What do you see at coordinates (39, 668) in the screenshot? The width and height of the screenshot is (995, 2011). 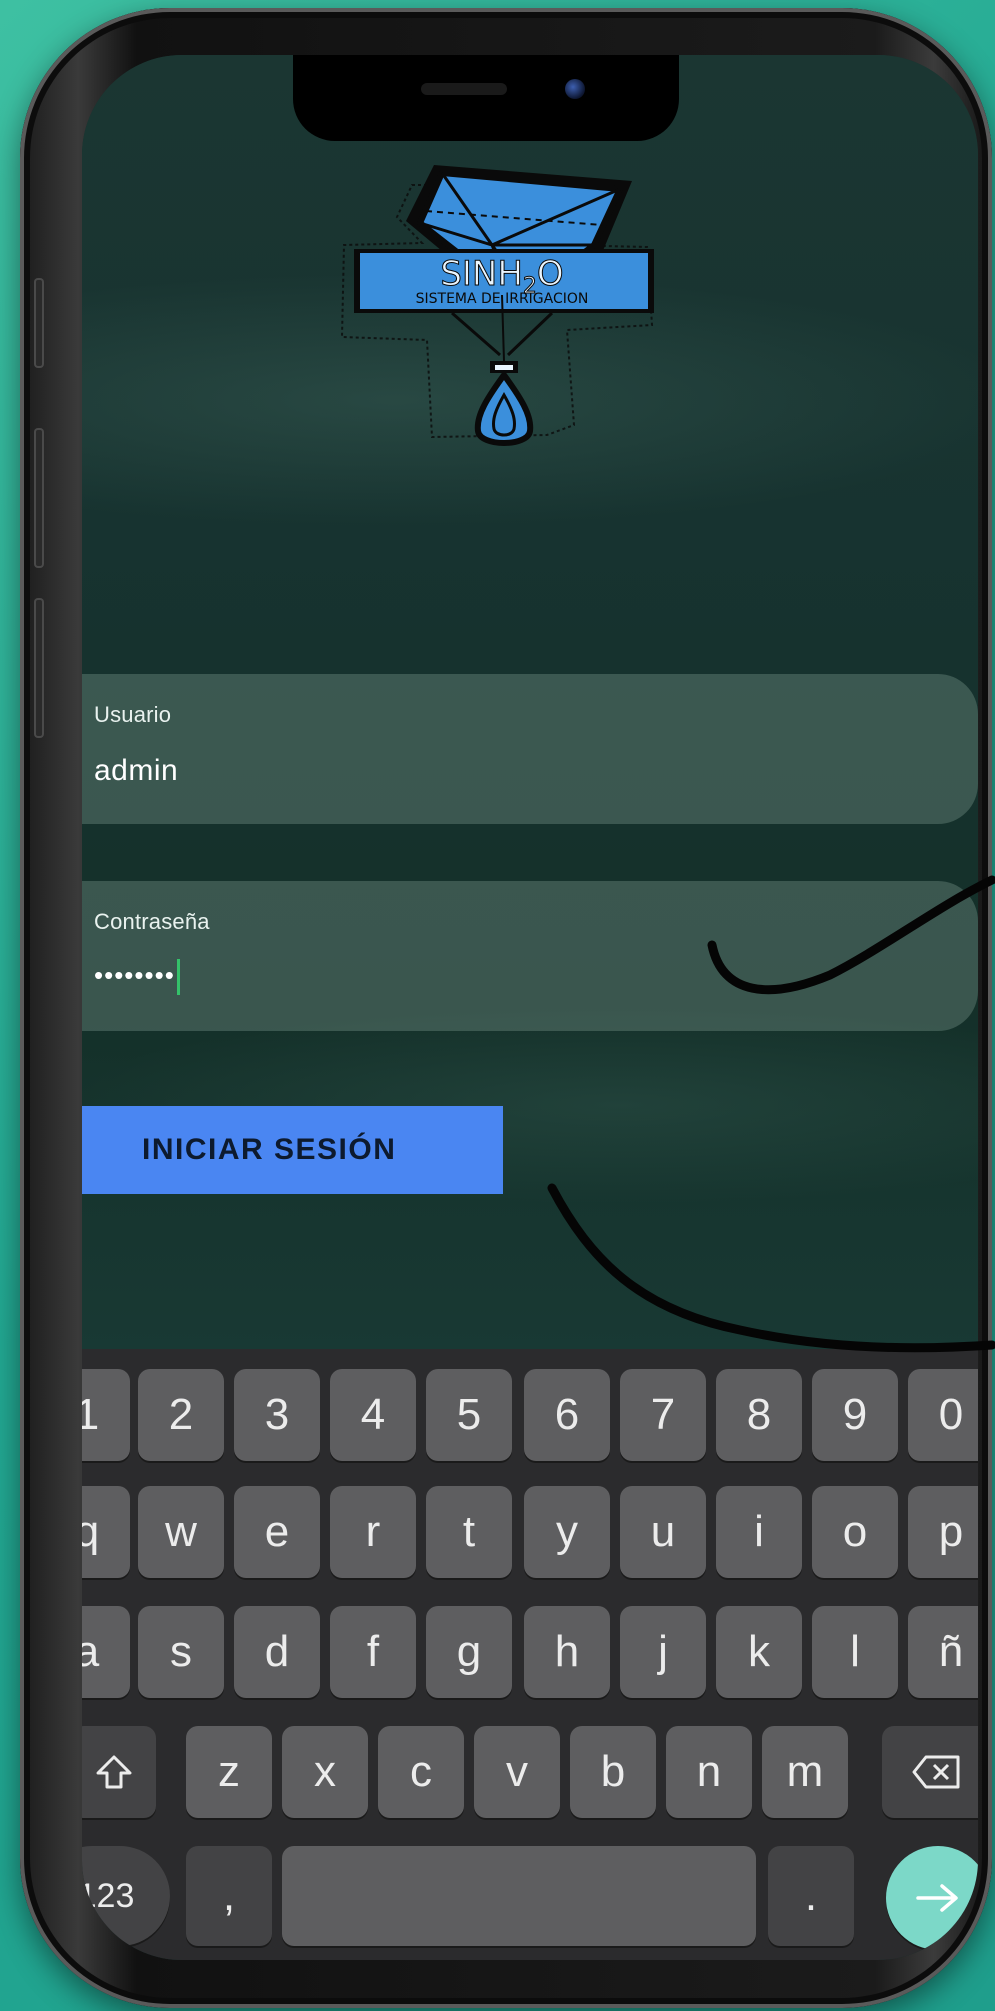 I see `volume-down-button` at bounding box center [39, 668].